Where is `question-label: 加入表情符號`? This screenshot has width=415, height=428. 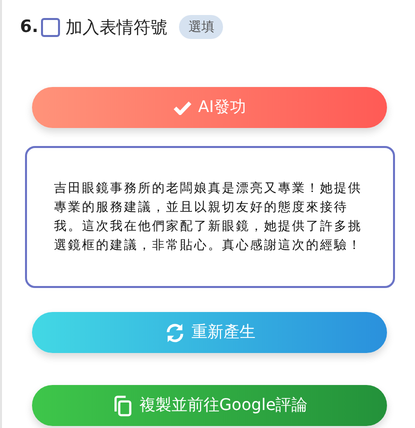 question-label: 加入表情符號 is located at coordinates (116, 27).